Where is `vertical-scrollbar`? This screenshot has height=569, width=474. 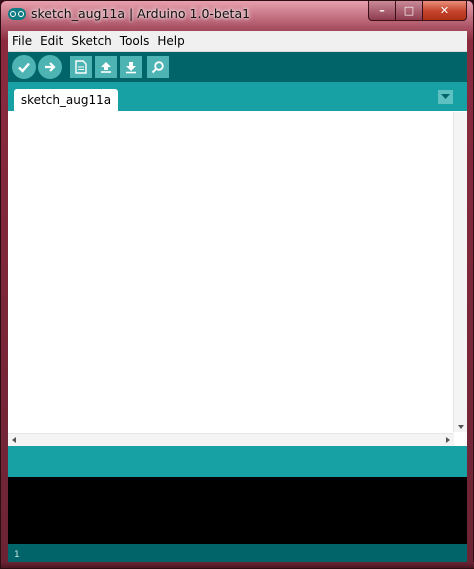
vertical-scrollbar is located at coordinates (460, 272).